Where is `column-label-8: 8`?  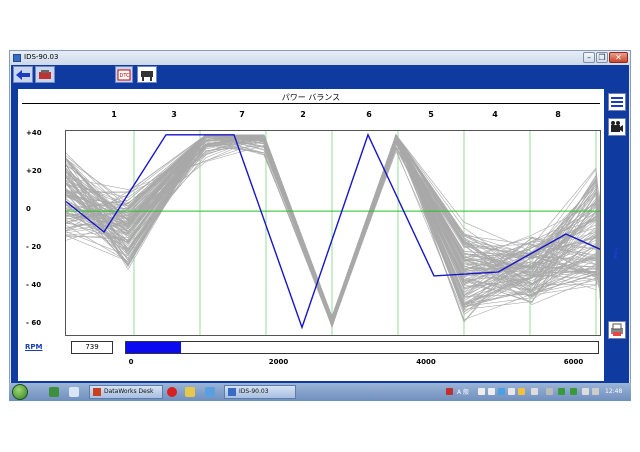
column-label-8: 8 is located at coordinates (558, 114).